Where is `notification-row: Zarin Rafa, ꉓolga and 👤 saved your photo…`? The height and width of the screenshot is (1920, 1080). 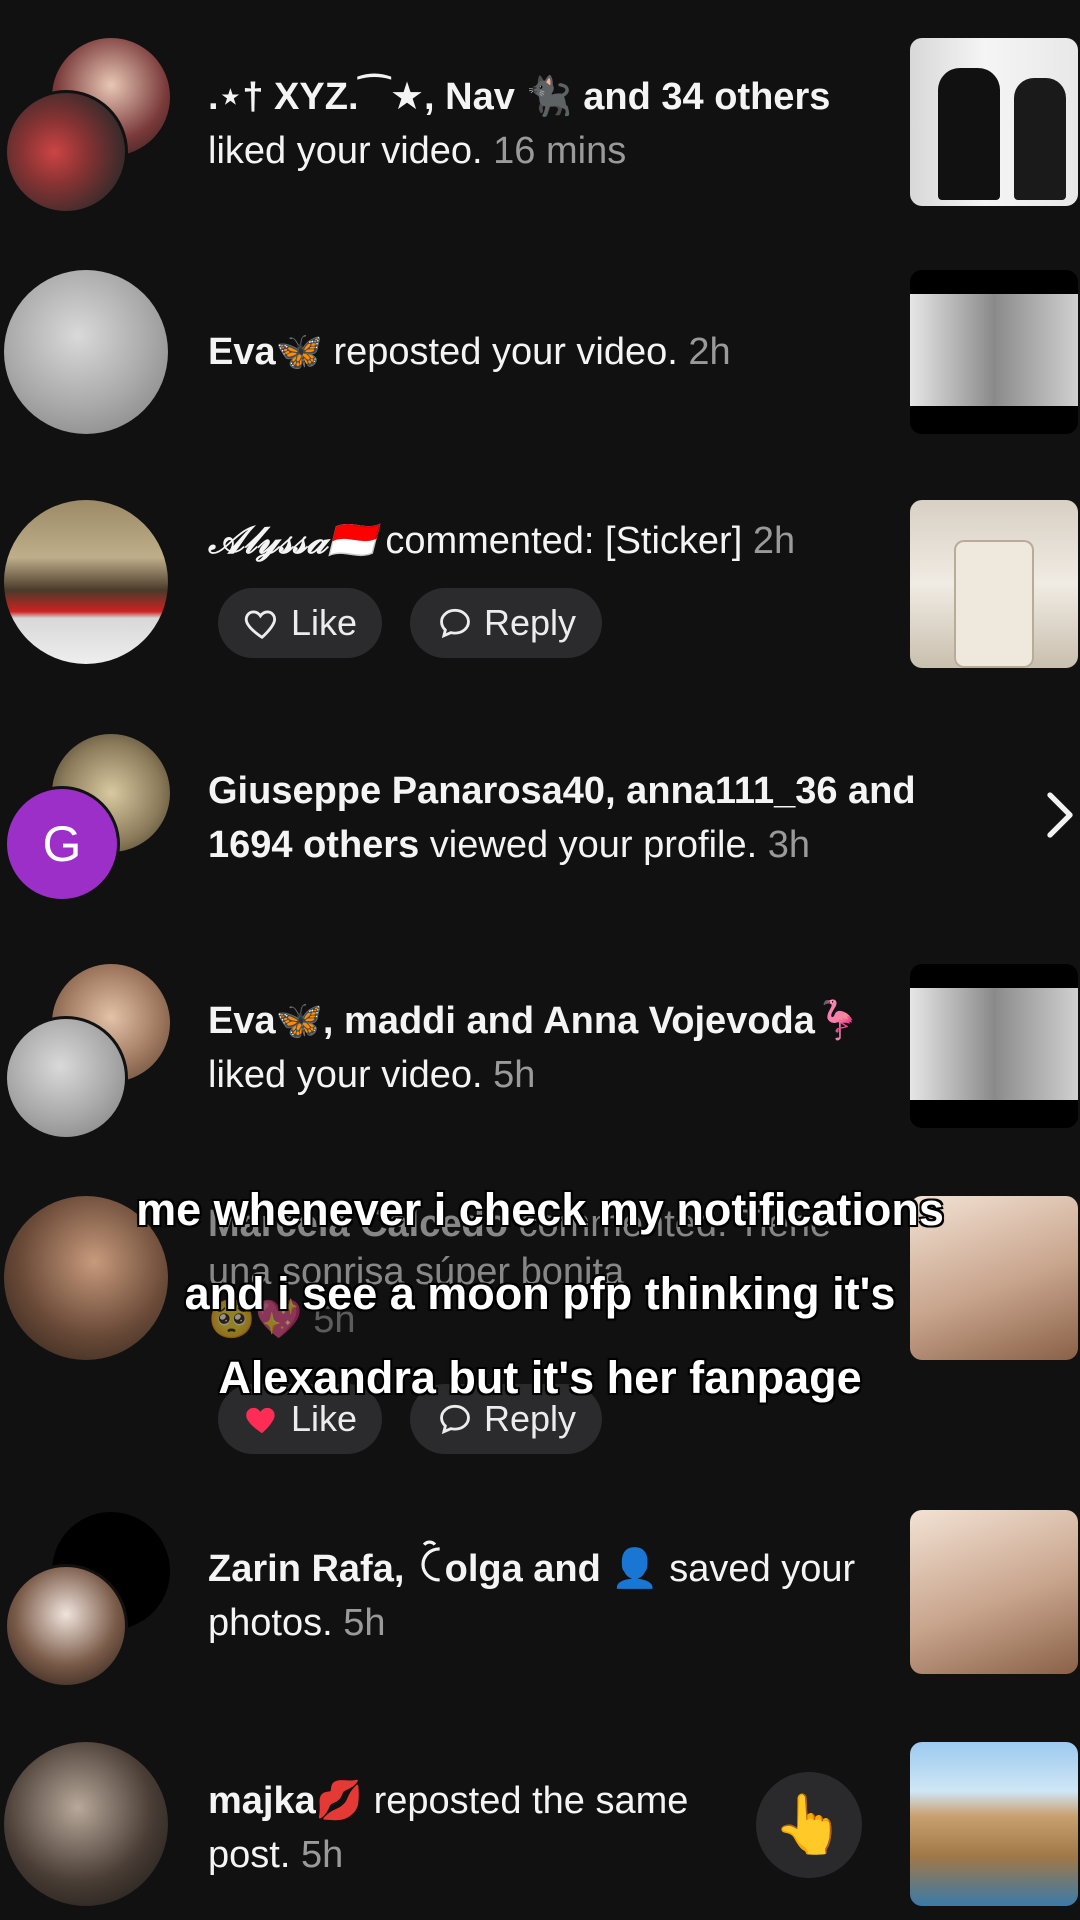 notification-row: Zarin Rafa, ꉓolga and 👤 saved your photo… is located at coordinates (540, 1599).